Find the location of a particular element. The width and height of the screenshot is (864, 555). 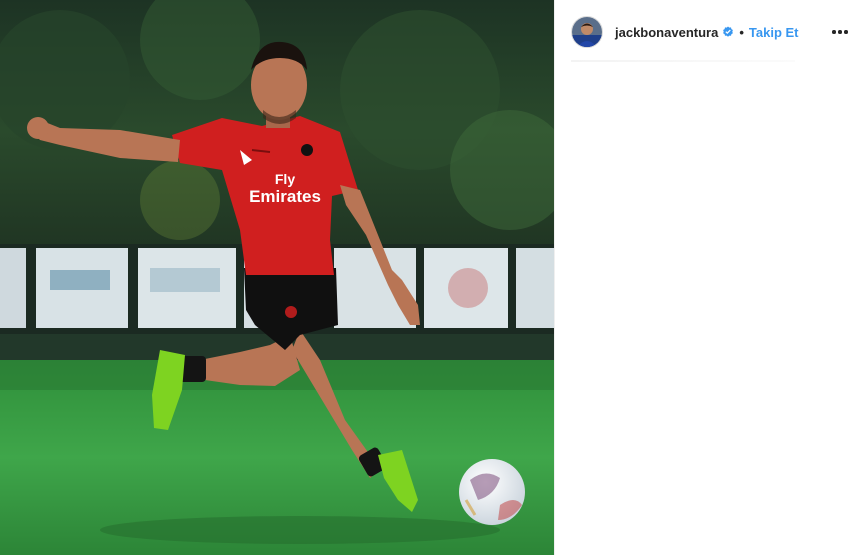

more-options-icon is located at coordinates (840, 32).